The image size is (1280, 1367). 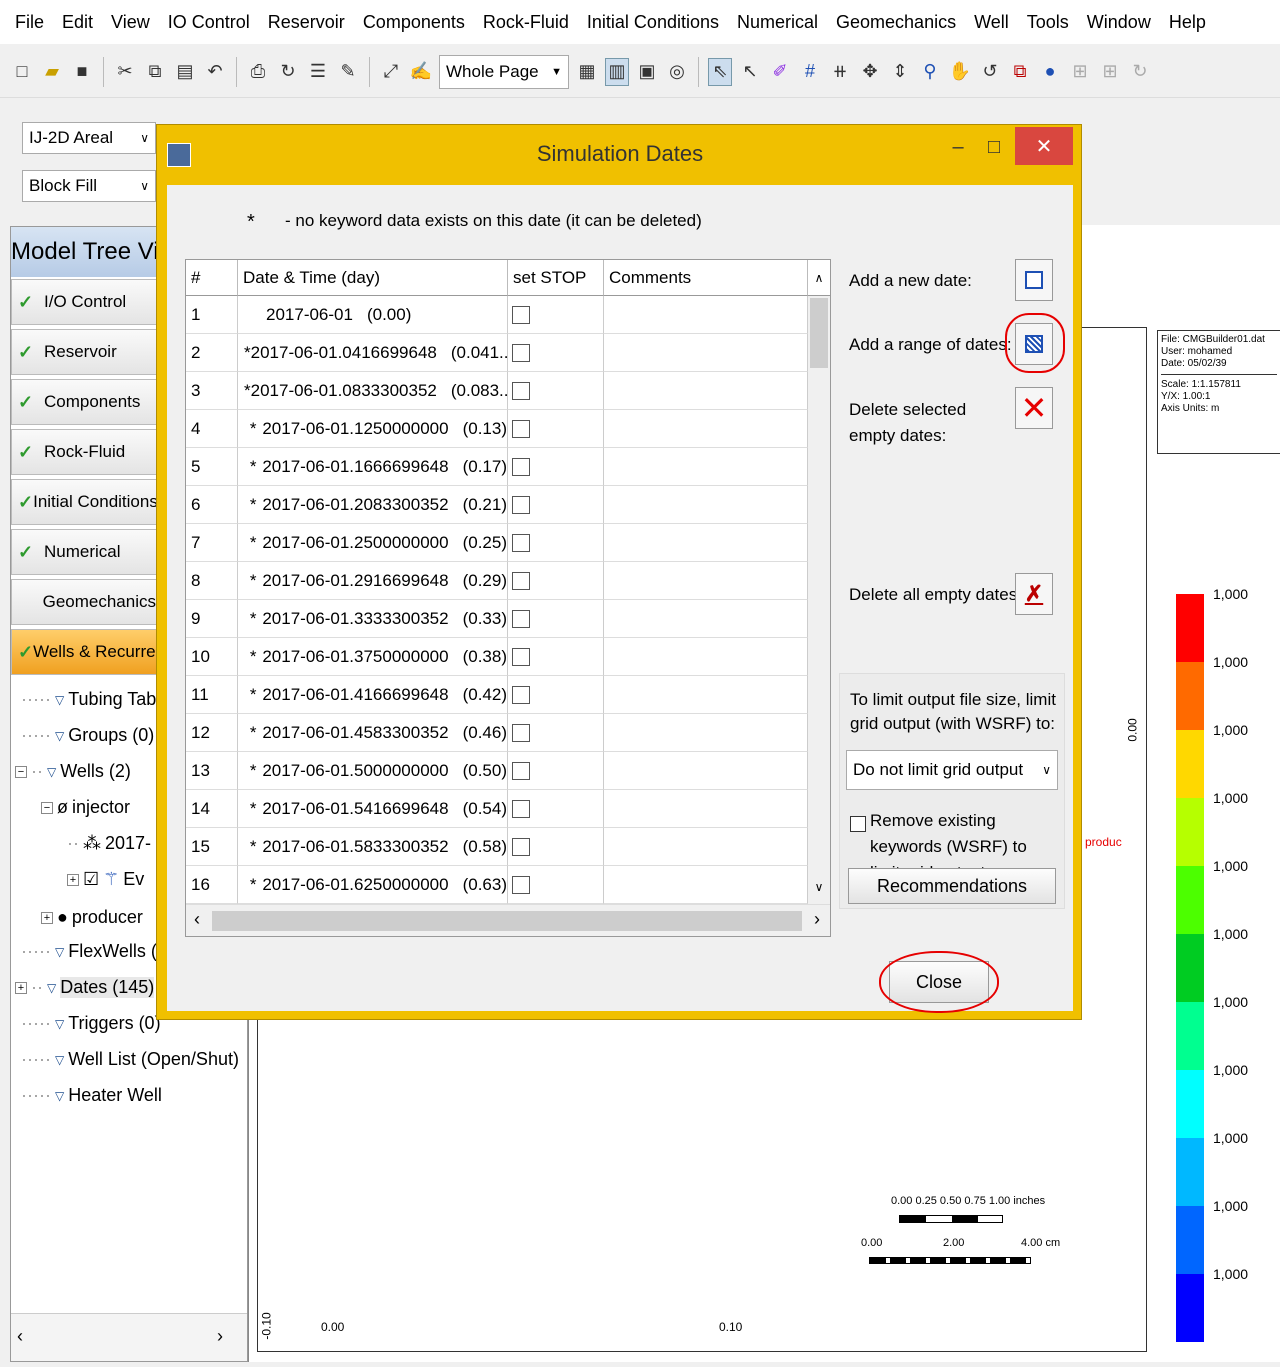 What do you see at coordinates (84, 552) in the screenshot?
I see `nav-button: ✓ Numerical` at bounding box center [84, 552].